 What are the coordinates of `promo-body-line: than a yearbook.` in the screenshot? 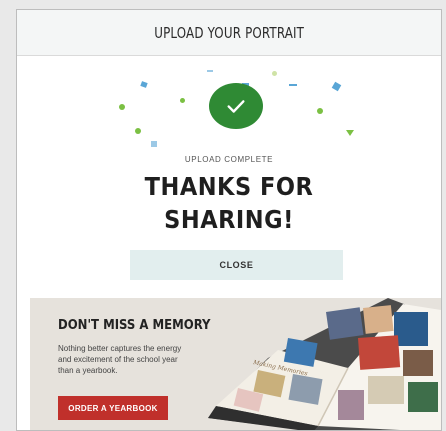 It's located at (88, 370).